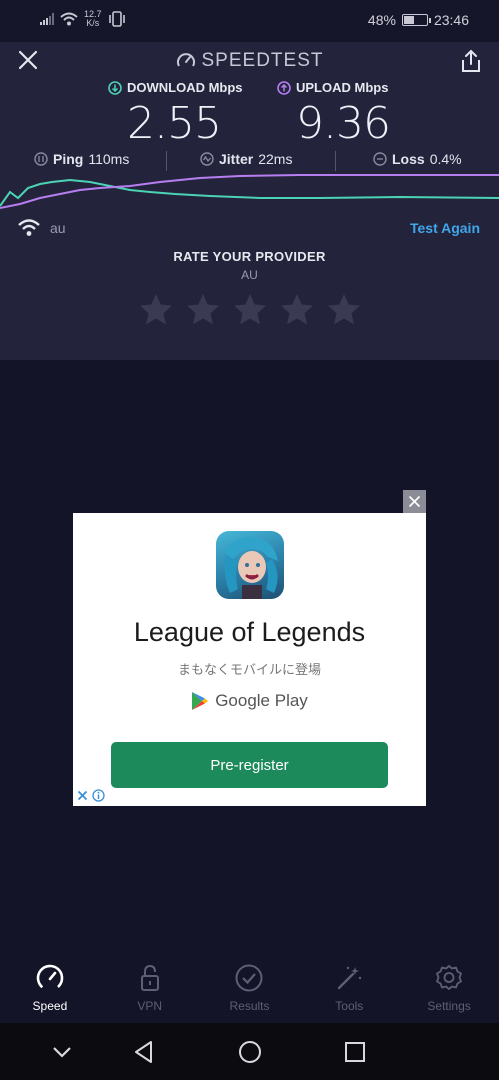  What do you see at coordinates (355, 1052) in the screenshot?
I see `recents-icon` at bounding box center [355, 1052].